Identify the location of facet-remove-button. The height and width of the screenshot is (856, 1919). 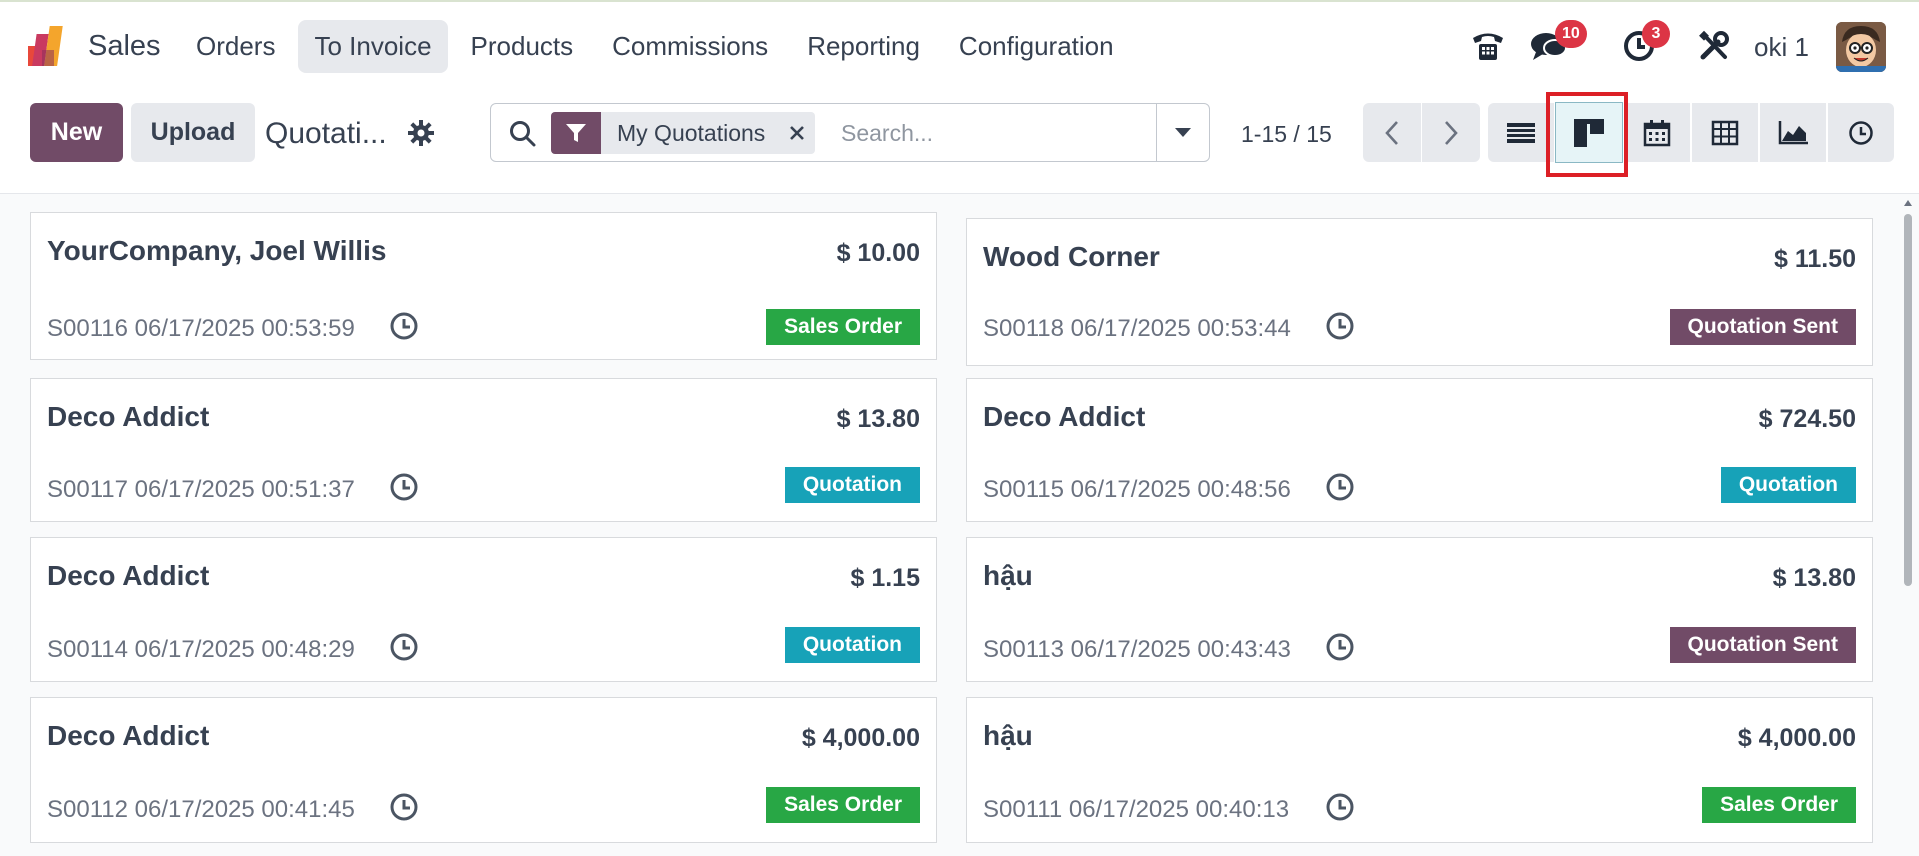
(797, 133).